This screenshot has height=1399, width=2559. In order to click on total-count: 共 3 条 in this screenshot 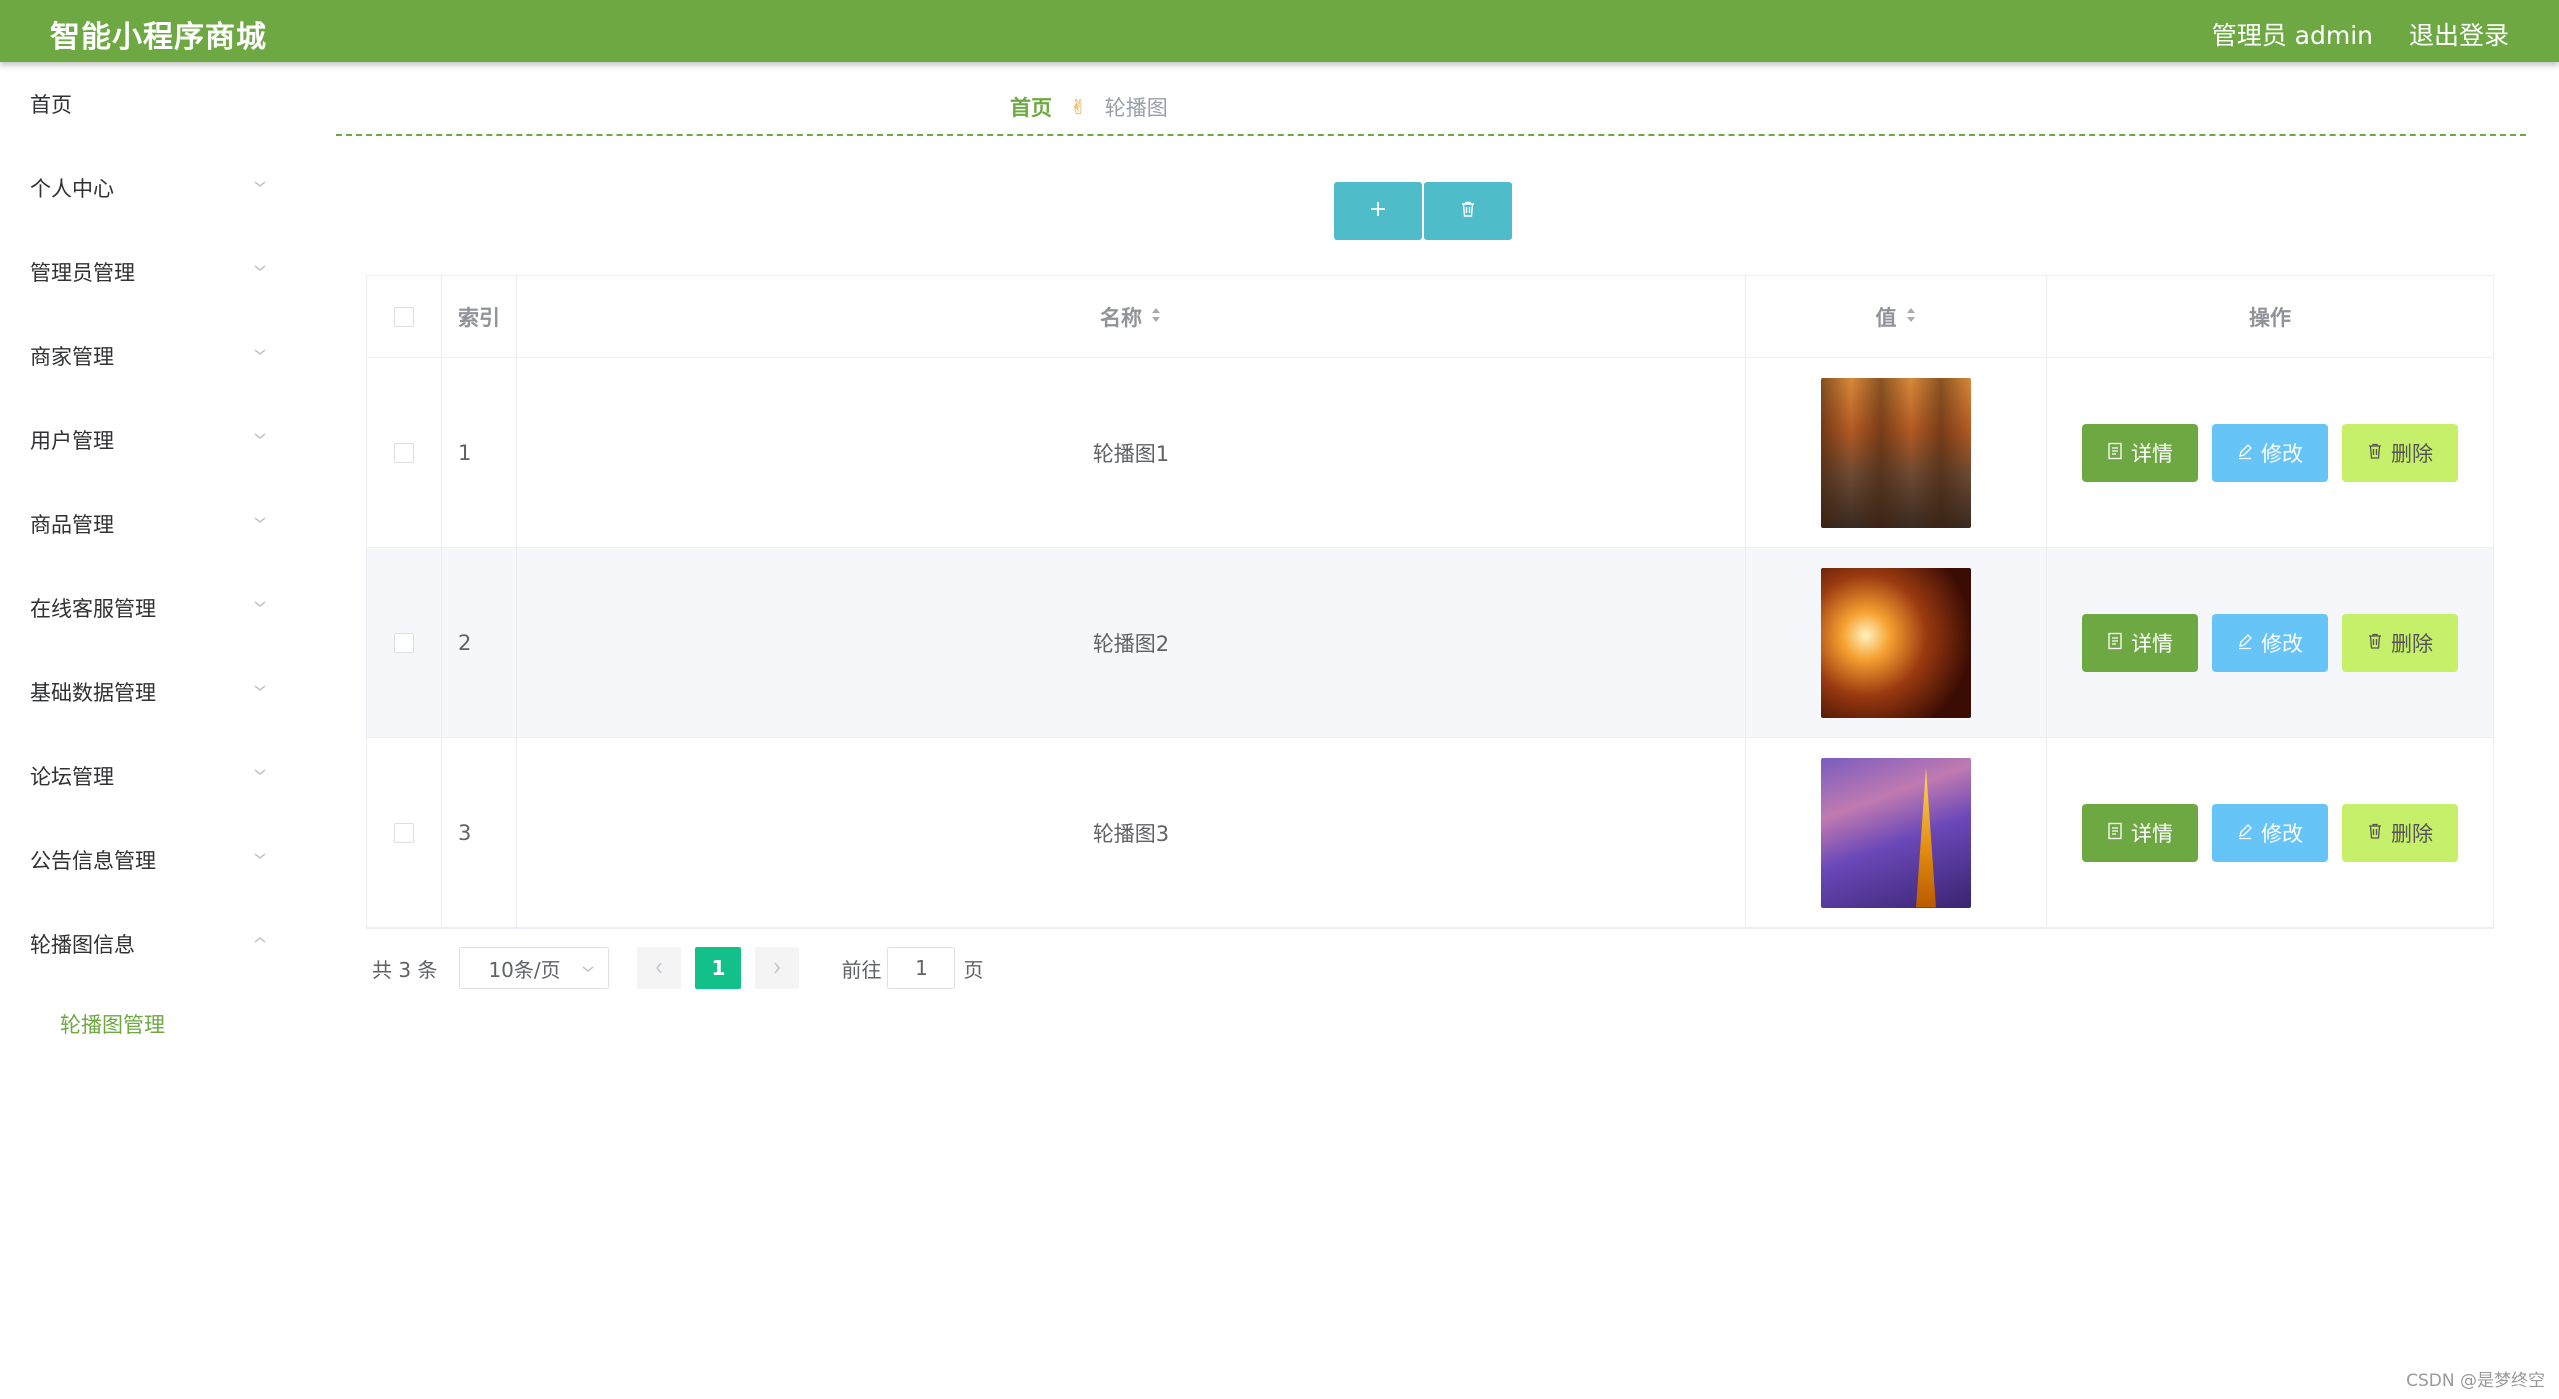, I will do `click(405, 969)`.